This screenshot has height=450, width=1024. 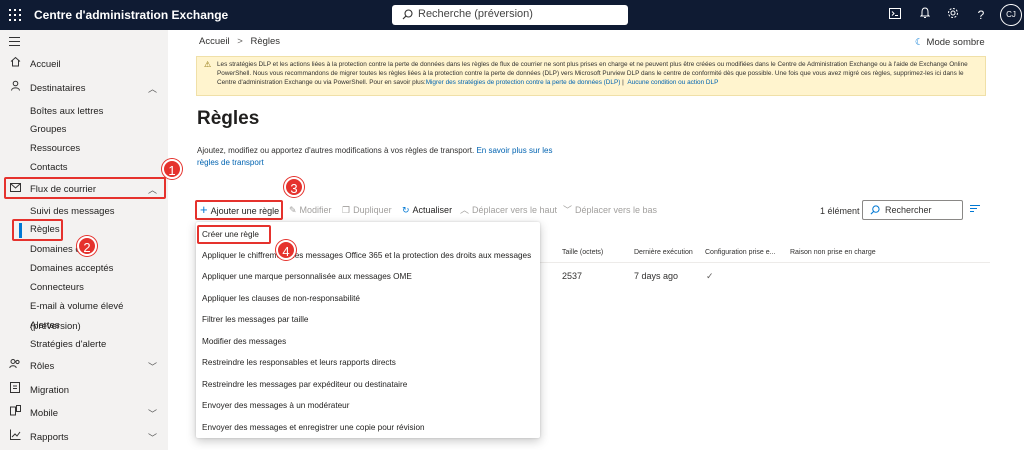 What do you see at coordinates (515, 210) in the screenshot?
I see `move-up-label: Déplacer vers le haut` at bounding box center [515, 210].